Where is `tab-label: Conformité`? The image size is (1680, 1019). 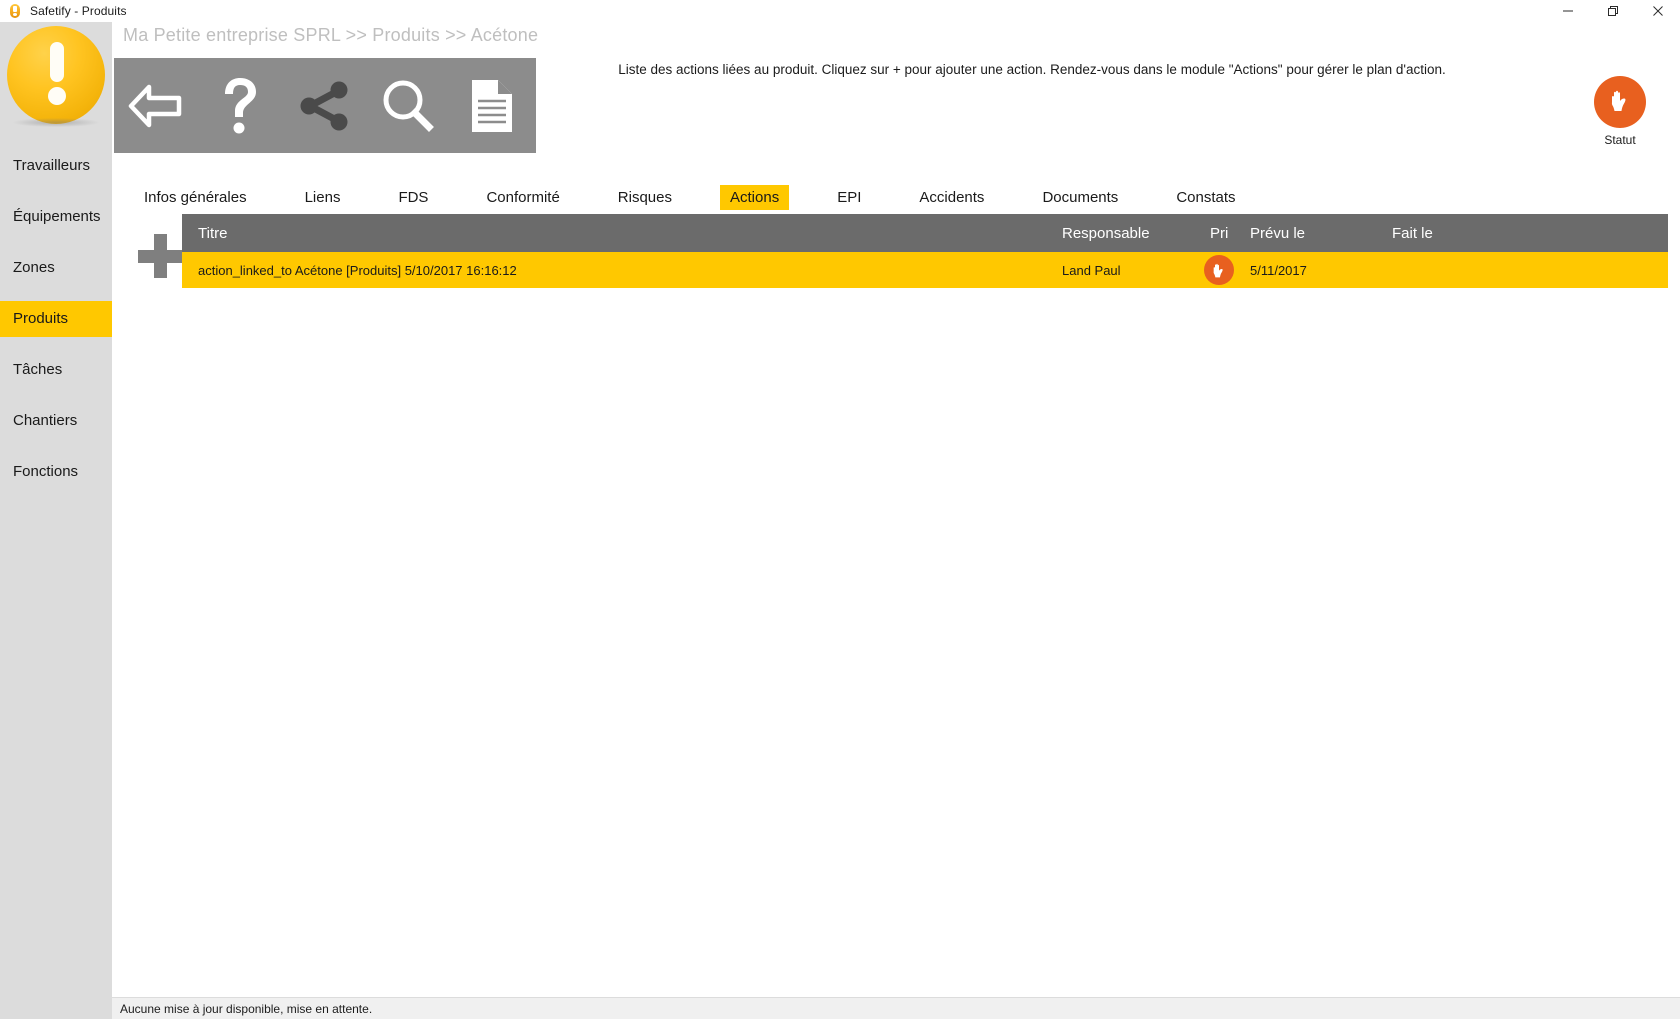
tab-label: Conformité is located at coordinates (523, 197).